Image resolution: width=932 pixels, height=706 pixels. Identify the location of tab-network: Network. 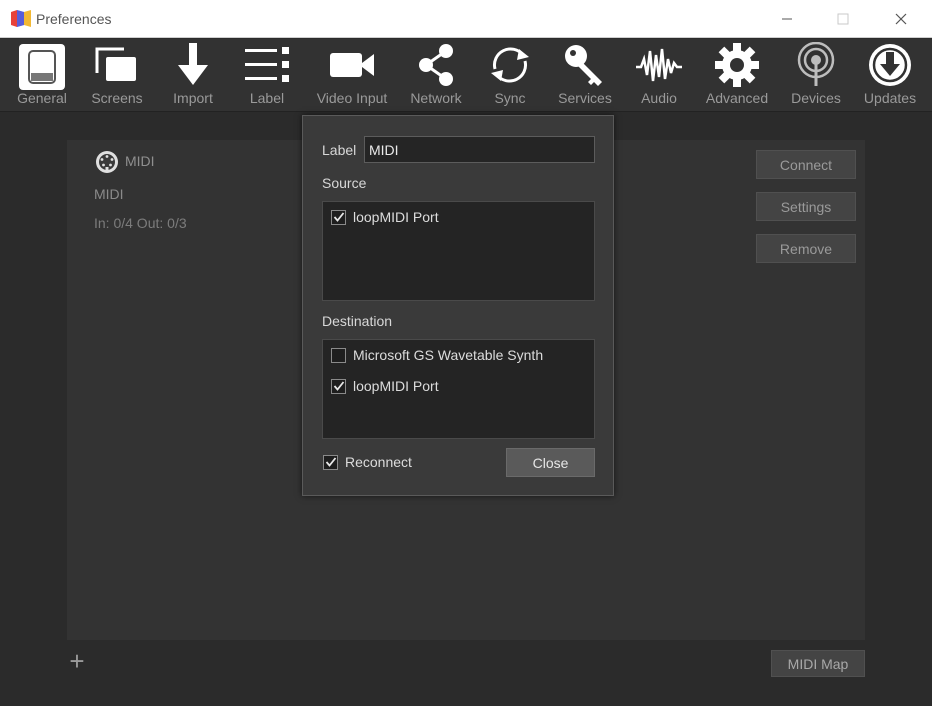
(436, 75).